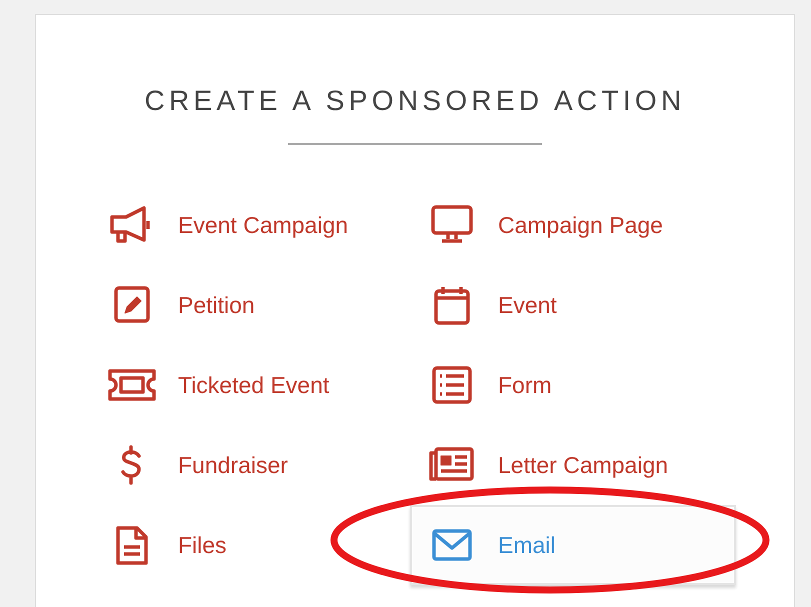 This screenshot has width=811, height=607. Describe the element at coordinates (573, 545) in the screenshot. I see `action-link: Email` at that location.